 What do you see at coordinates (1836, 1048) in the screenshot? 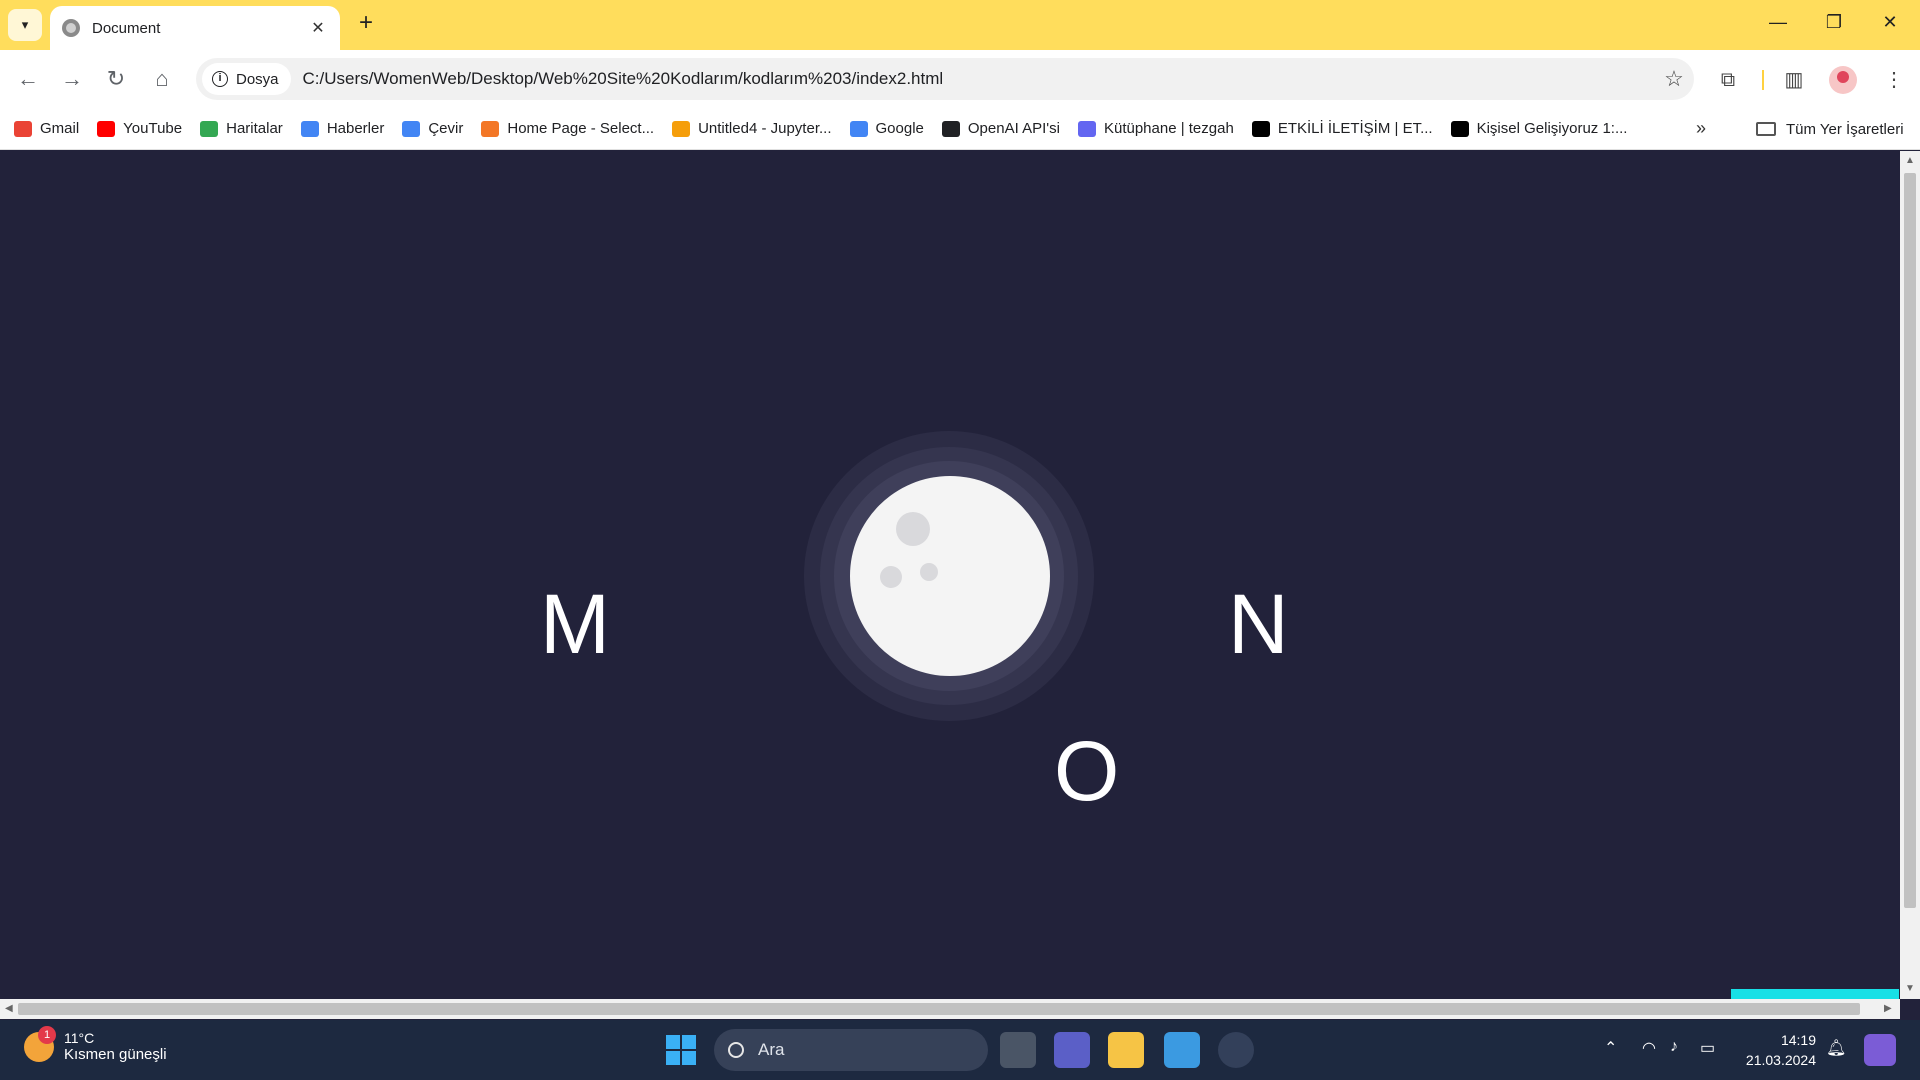
I see `notification-bell-icon: 🔔︎` at bounding box center [1836, 1048].